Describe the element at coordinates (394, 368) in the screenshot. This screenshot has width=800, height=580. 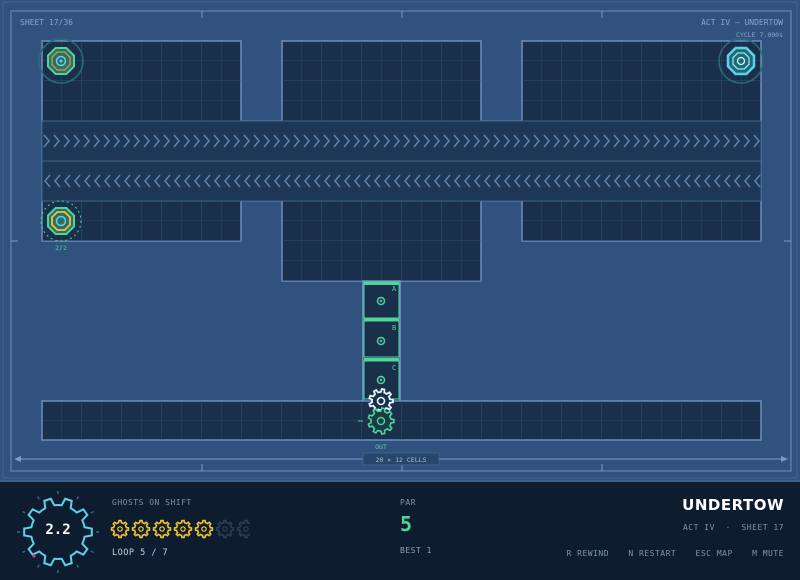
I see `gate-c-label: C` at that location.